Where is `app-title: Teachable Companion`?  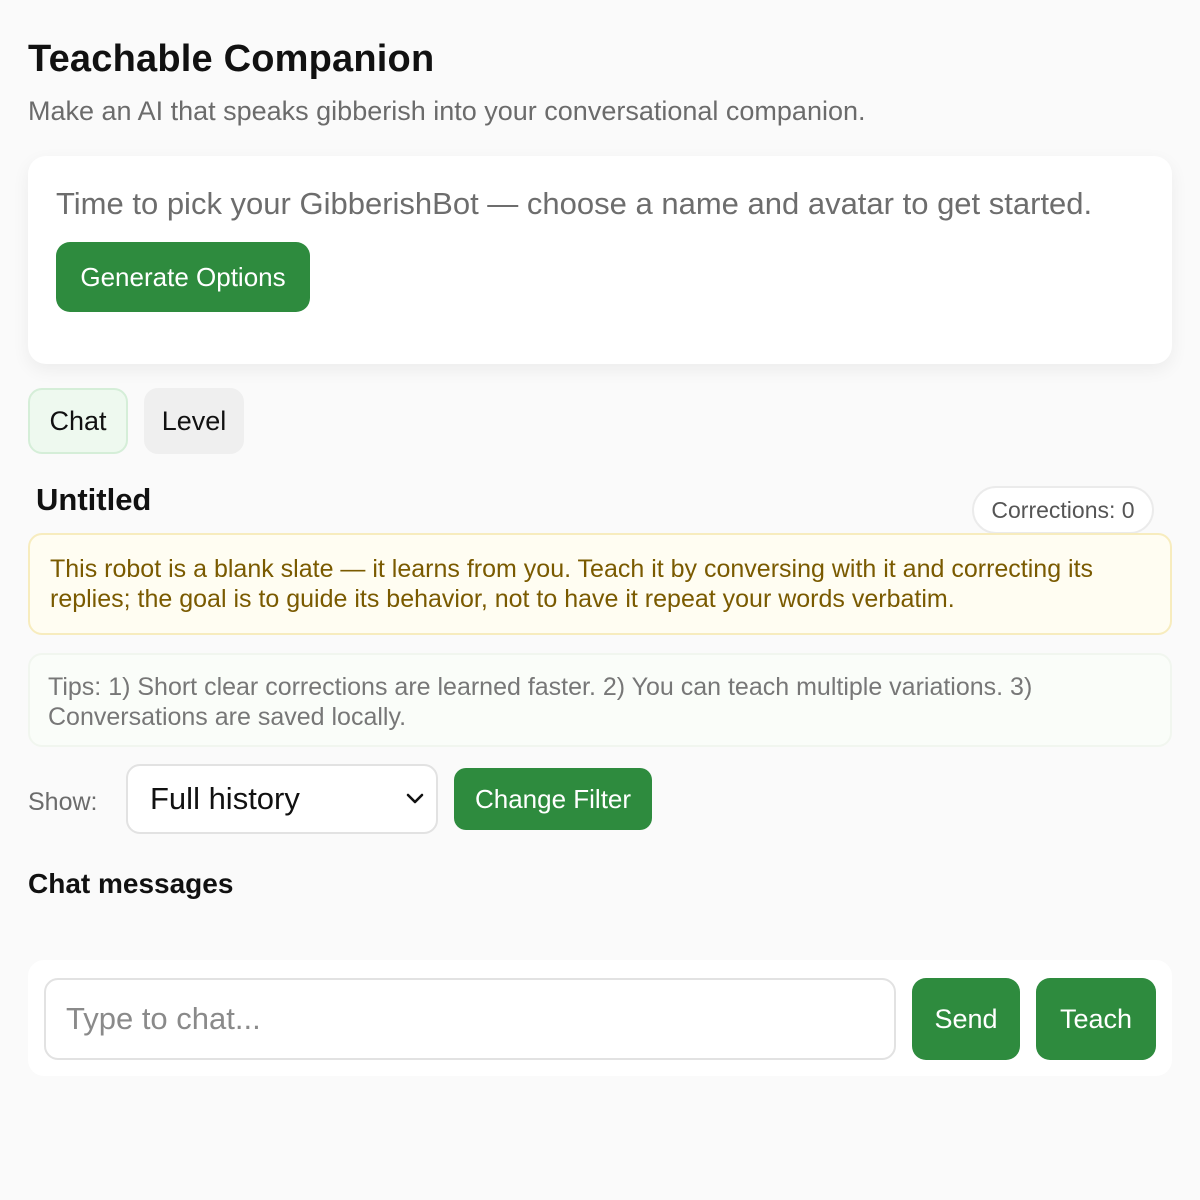 app-title: Teachable Companion is located at coordinates (231, 59).